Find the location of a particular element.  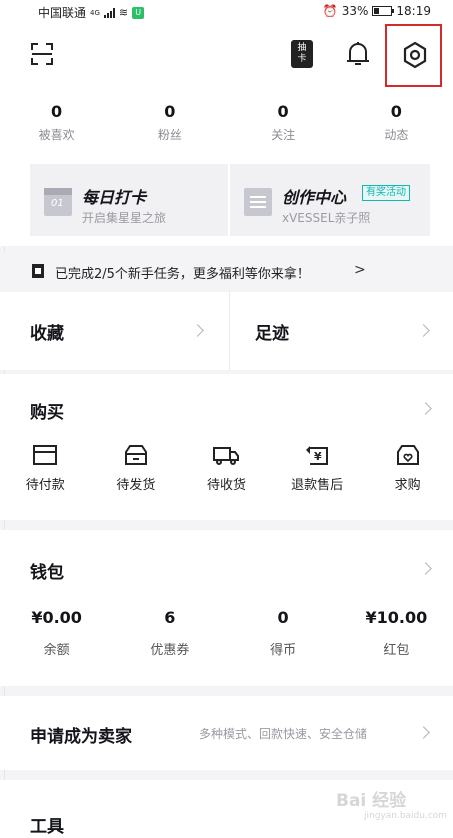

stat-following: 0 关注 is located at coordinates (283, 124).